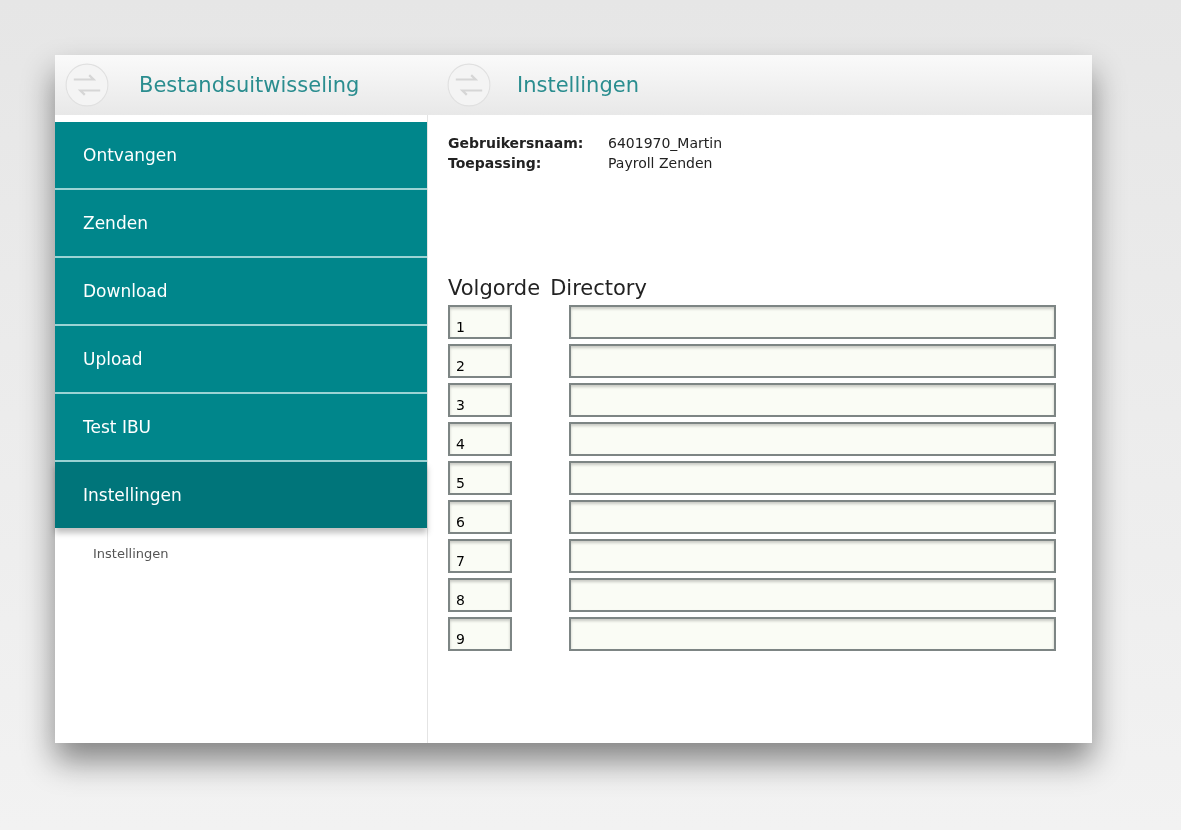  Describe the element at coordinates (241, 156) in the screenshot. I see `sidebar-item: Ontvangen` at that location.